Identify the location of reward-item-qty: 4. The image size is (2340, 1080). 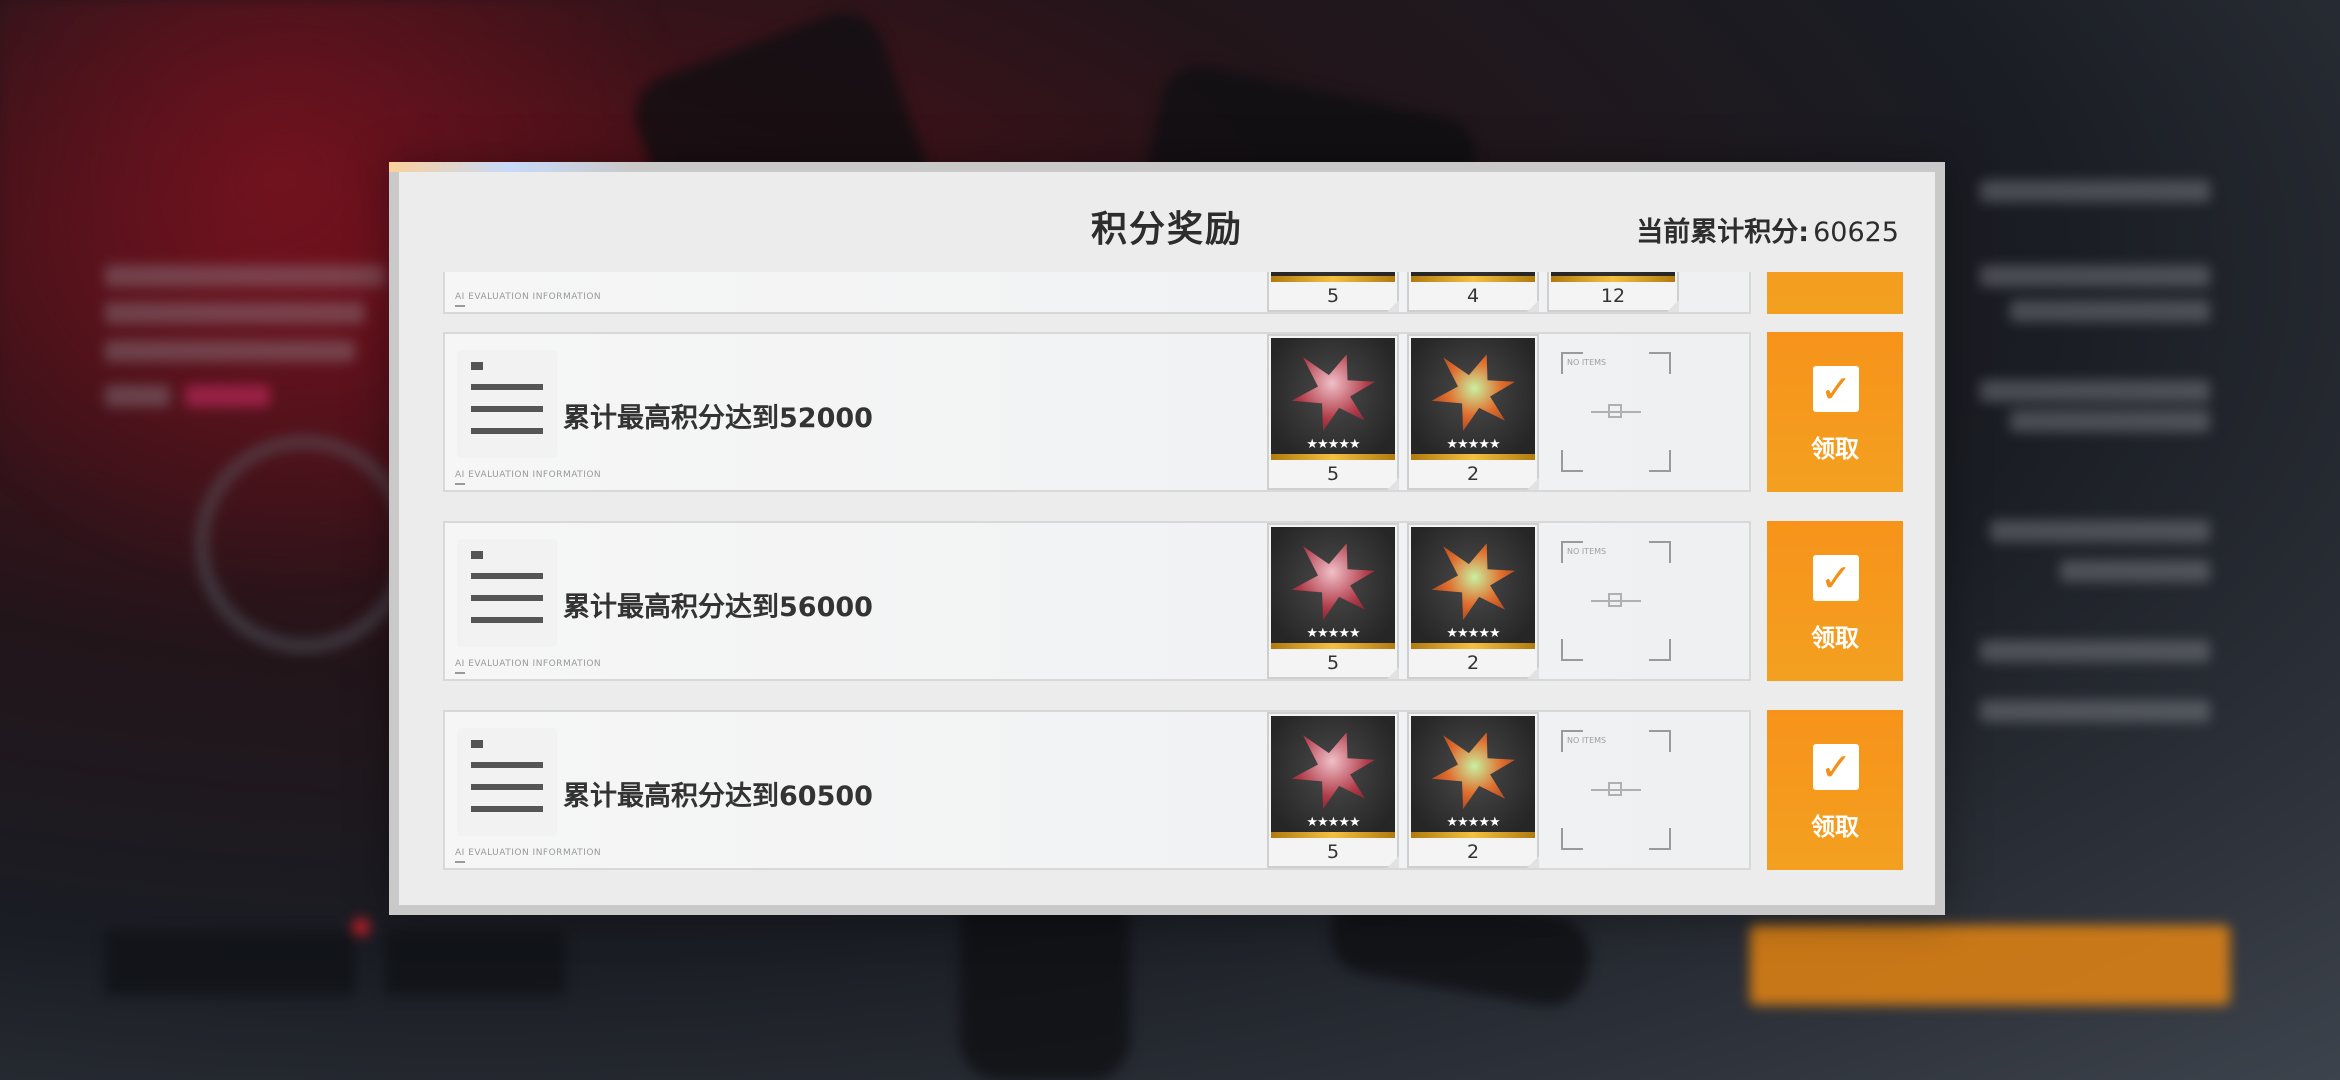
(1473, 296).